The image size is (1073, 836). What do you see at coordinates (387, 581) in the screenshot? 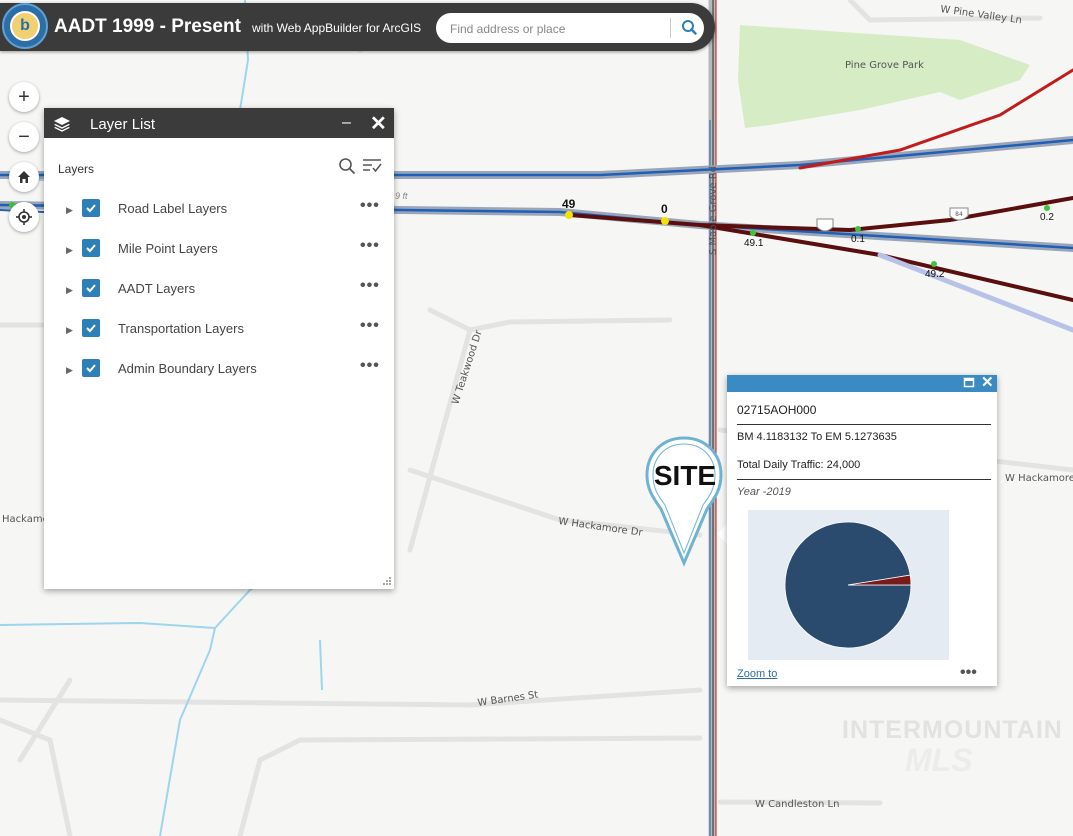
I see `resize-grip-icon` at bounding box center [387, 581].